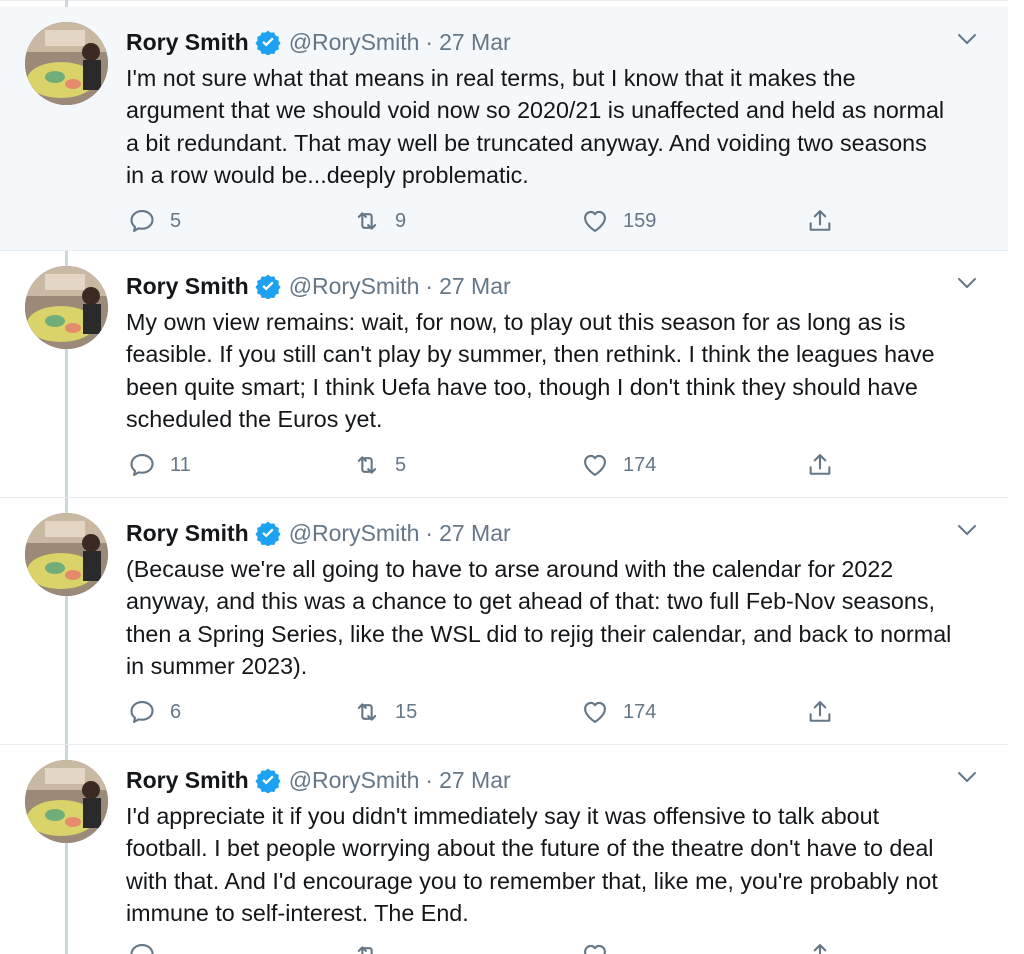 This screenshot has width=1024, height=954. I want to click on tweet-actions, so click(486, 945).